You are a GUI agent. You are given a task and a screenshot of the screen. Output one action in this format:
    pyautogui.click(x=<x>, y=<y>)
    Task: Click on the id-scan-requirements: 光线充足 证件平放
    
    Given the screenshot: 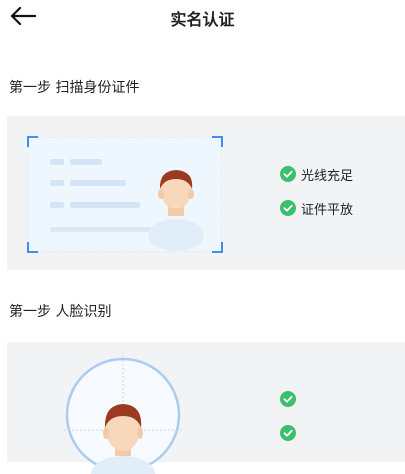 What is the action you would take?
    pyautogui.click(x=316, y=198)
    